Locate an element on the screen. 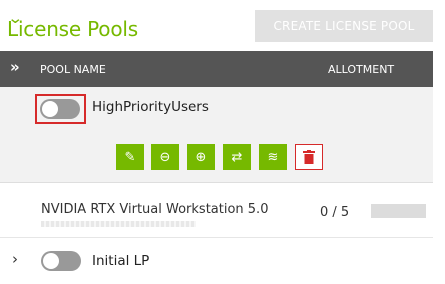 This screenshot has height=284, width=445. delete-pool-button is located at coordinates (309, 157).